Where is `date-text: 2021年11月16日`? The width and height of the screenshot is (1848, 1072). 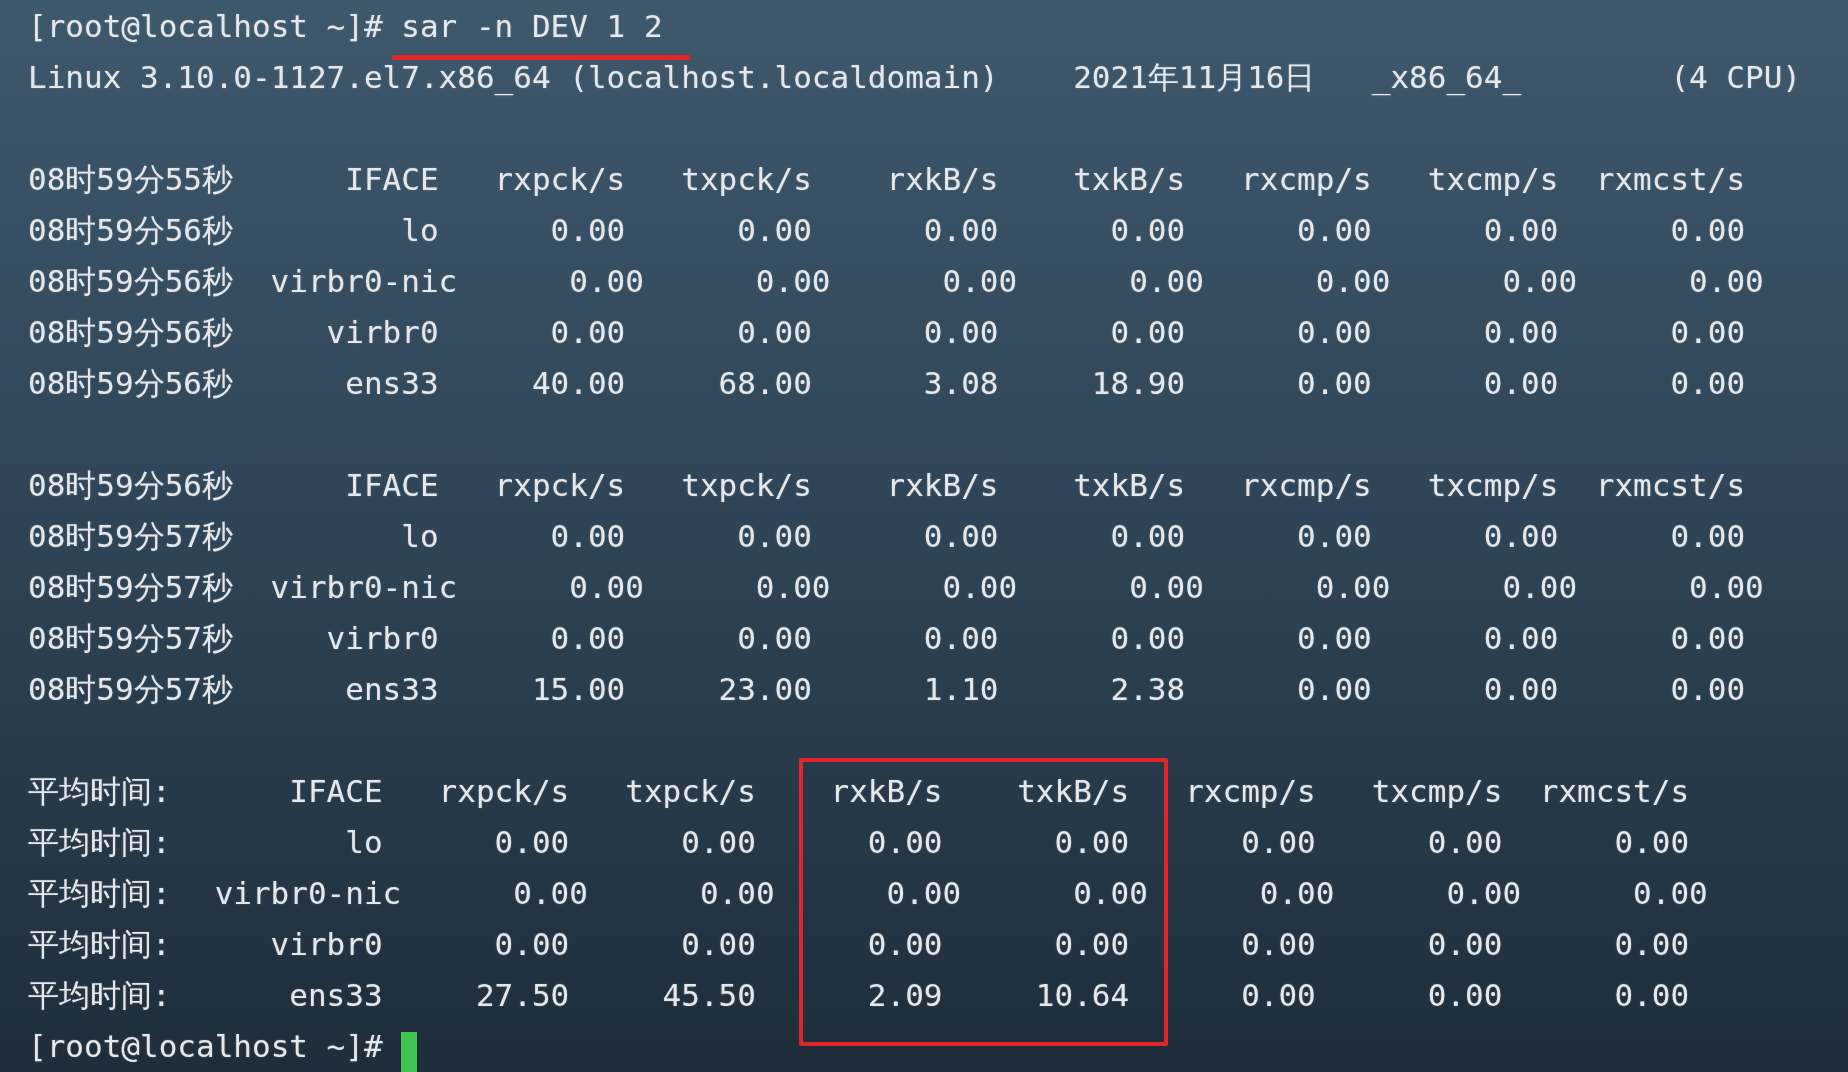
date-text: 2021年11月16日 is located at coordinates (1195, 78).